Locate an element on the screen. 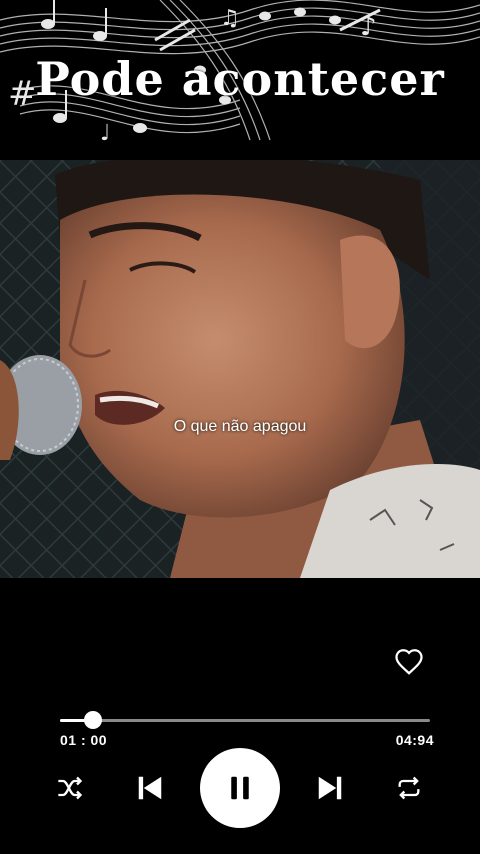 The image size is (480, 854). song-title: Pode acontecer is located at coordinates (240, 79).